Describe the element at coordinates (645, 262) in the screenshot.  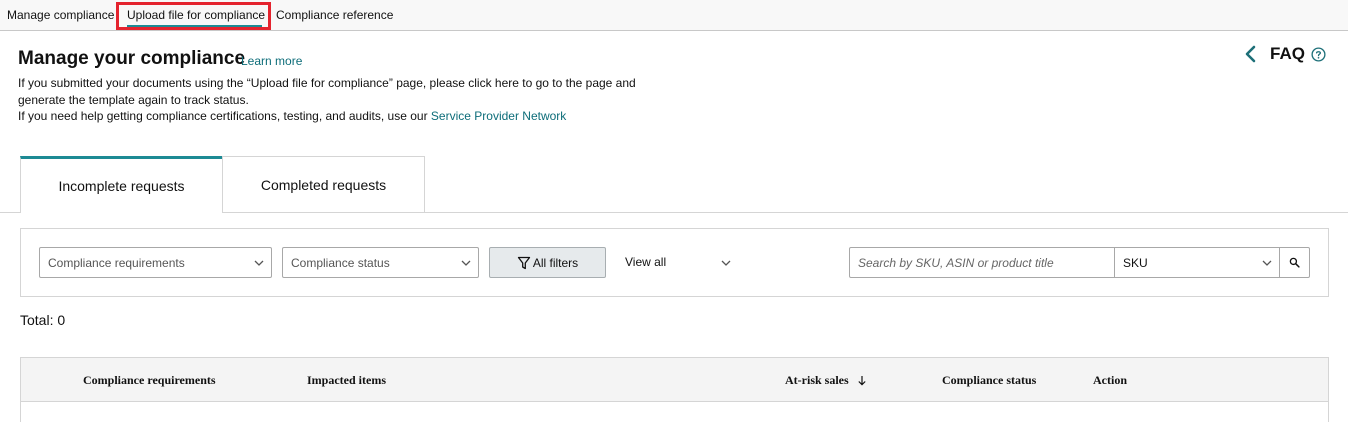
I see `view-all-dropdown-label: View all` at that location.